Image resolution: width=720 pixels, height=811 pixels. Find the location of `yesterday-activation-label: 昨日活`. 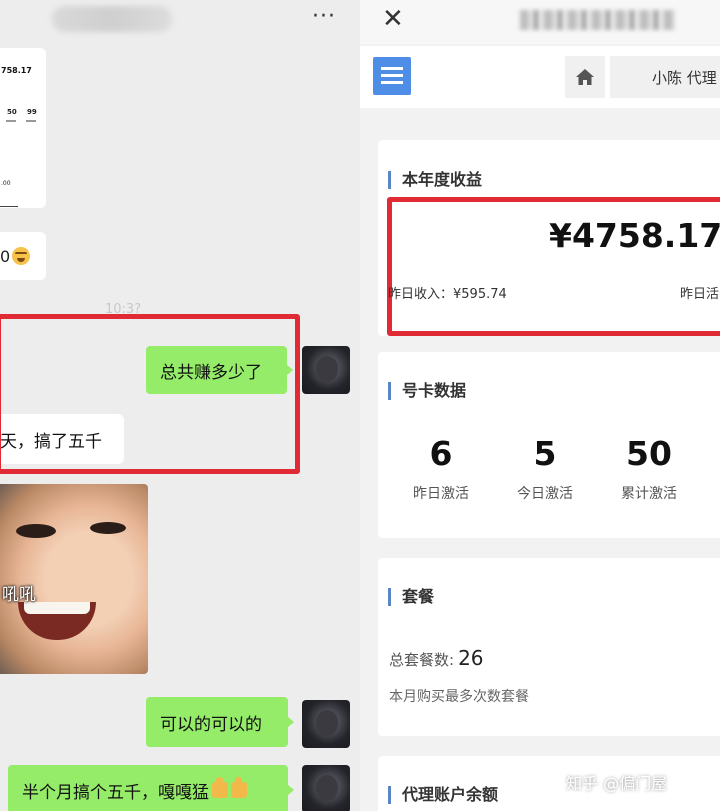

yesterday-activation-label: 昨日活 is located at coordinates (700, 294).